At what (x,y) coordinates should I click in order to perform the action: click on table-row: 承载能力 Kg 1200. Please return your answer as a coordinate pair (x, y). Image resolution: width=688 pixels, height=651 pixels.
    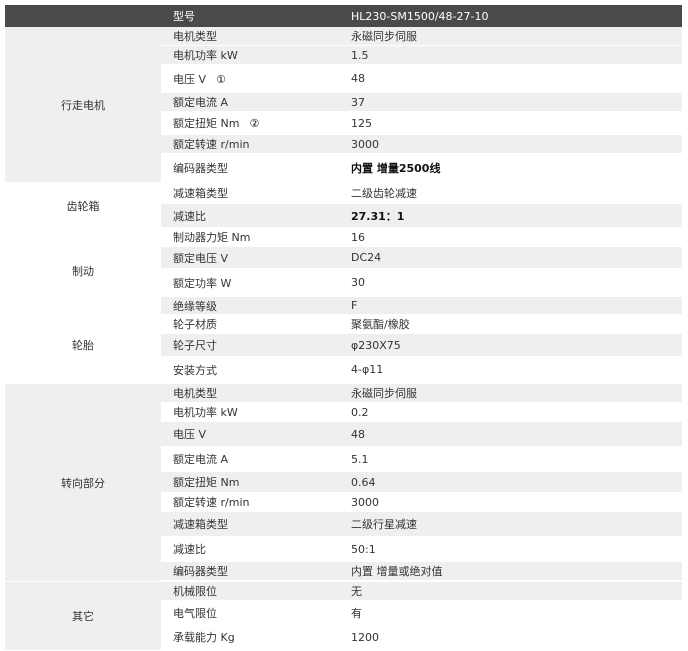
    Looking at the image, I should click on (421, 637).